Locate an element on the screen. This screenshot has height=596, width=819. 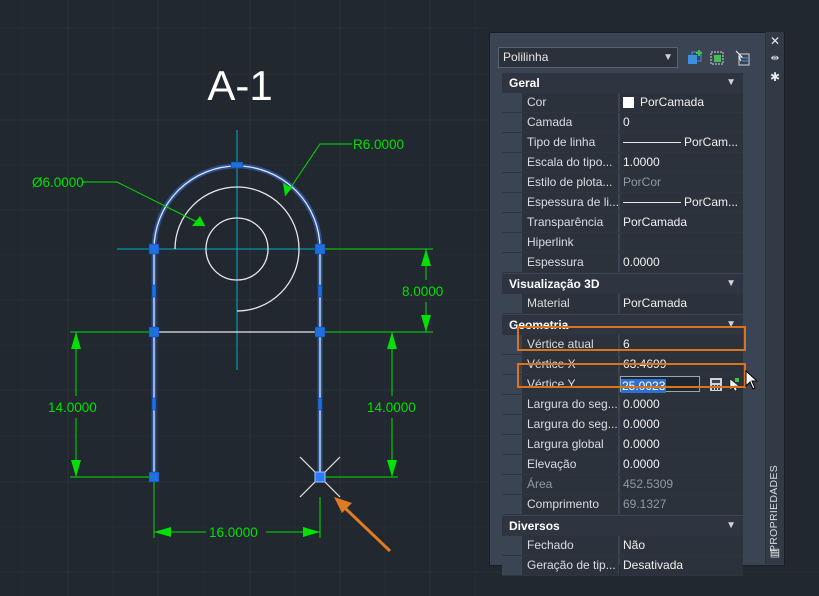
prop-row: Espessura 0.0000 is located at coordinates (622, 263).